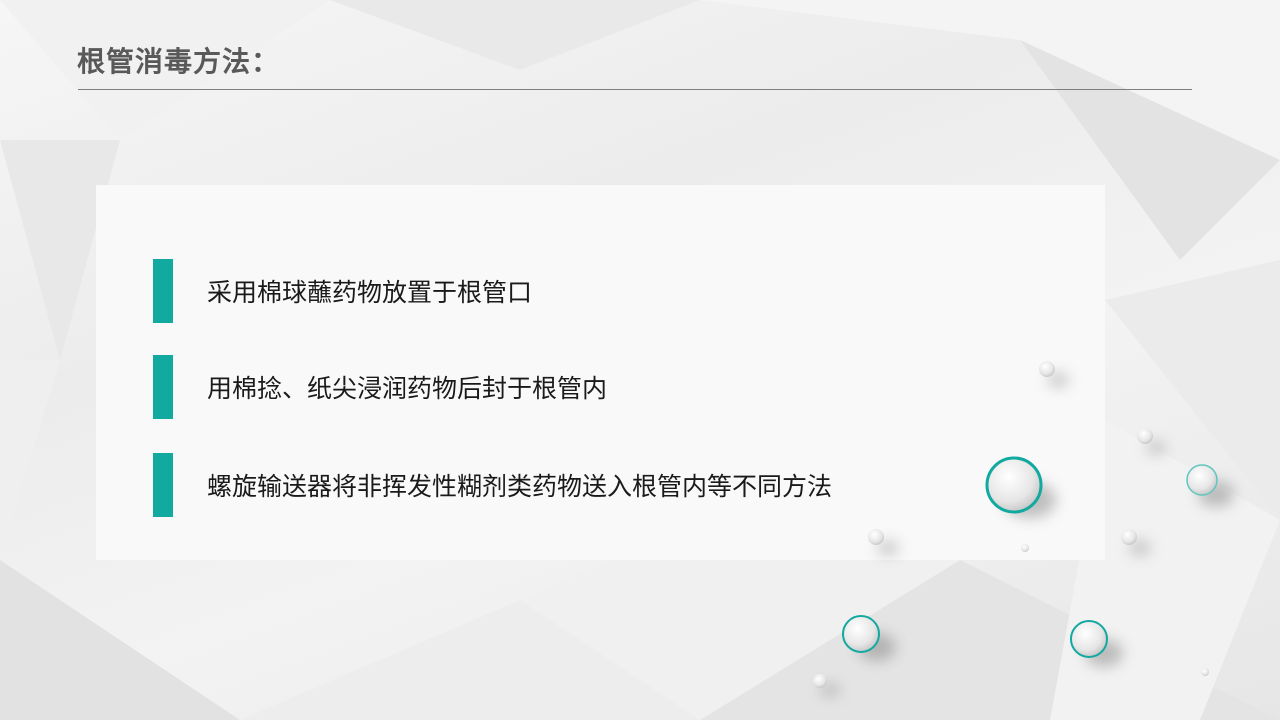 The image size is (1280, 720). I want to click on list-item-text: 用棉捻、纸尖浸润药物后封于根管内, so click(407, 388).